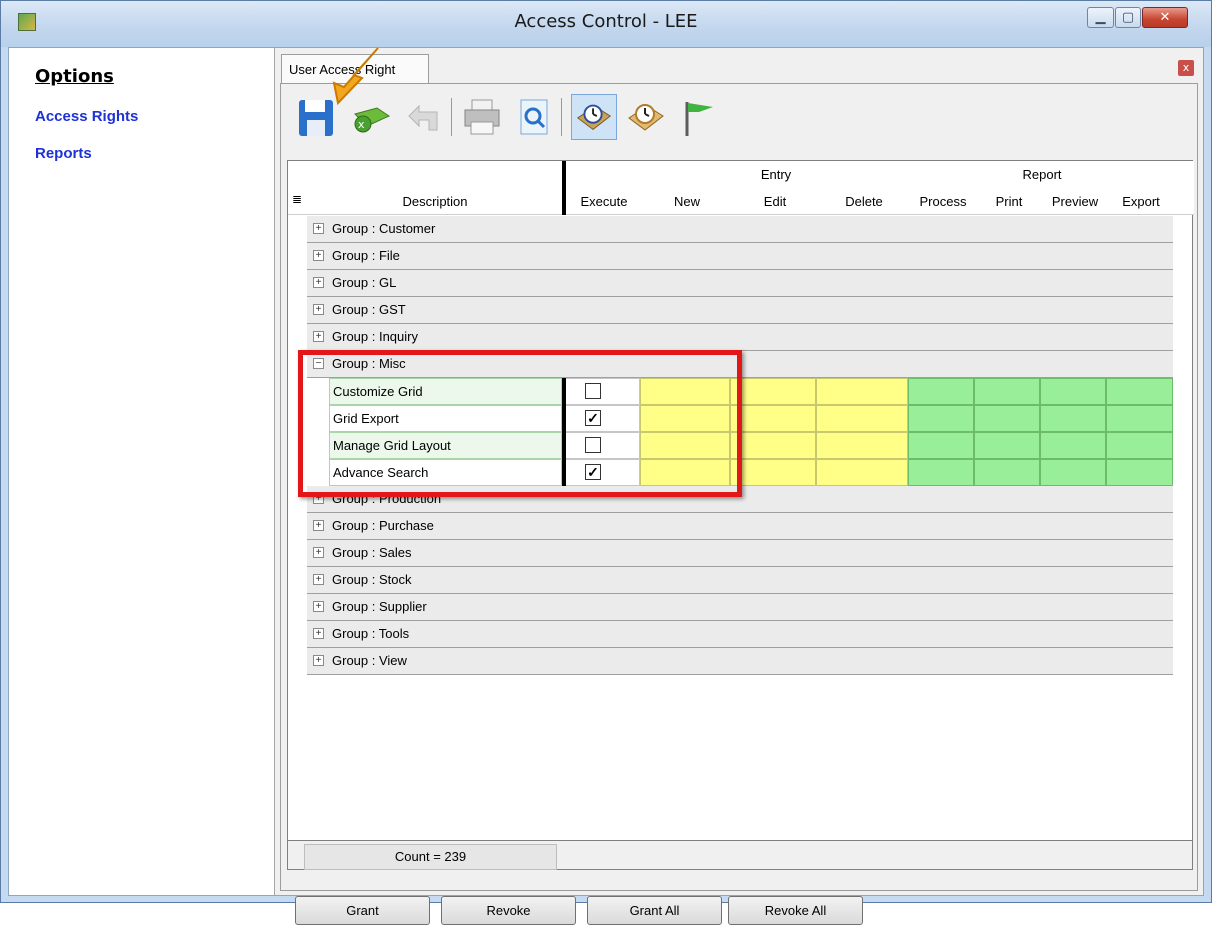 The image size is (1212, 925). I want to click on flag-icon, so click(699, 119).